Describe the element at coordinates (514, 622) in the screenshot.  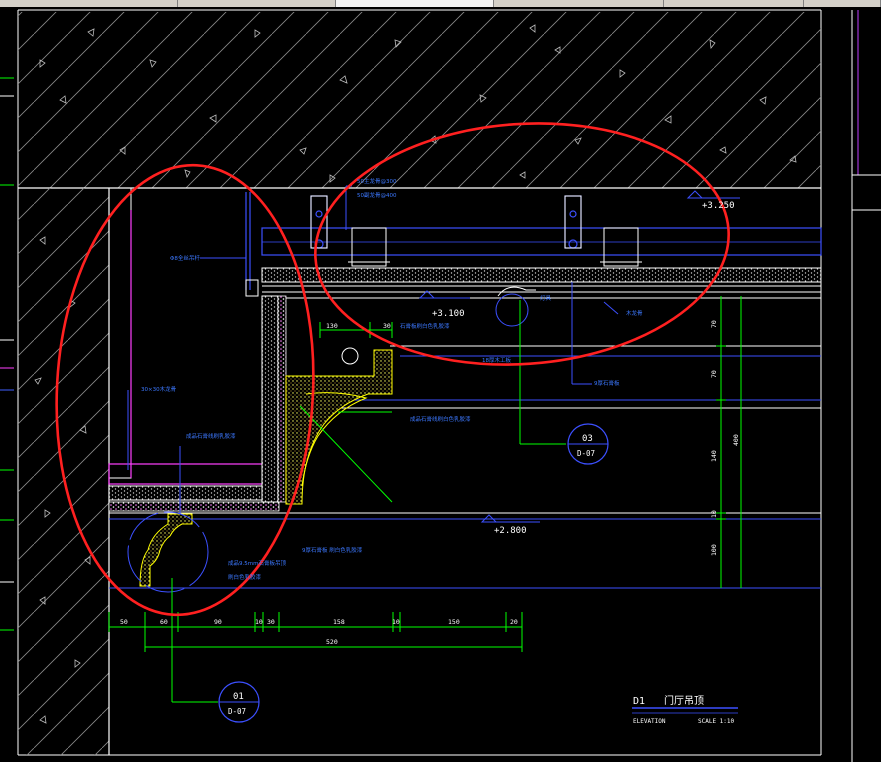
I see `dim-bottom-9: 20` at that location.